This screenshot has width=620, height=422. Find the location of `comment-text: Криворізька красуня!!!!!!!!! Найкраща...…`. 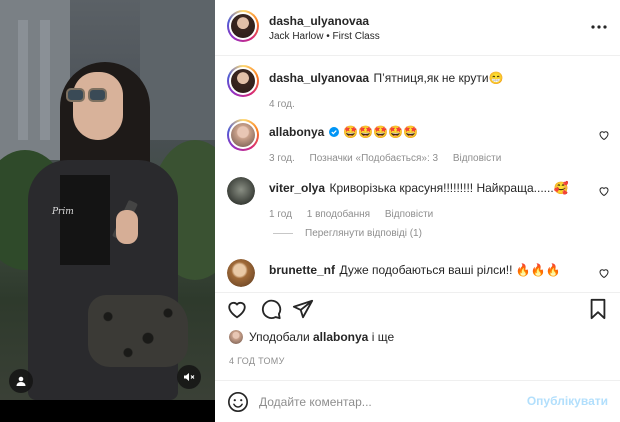

comment-text: Криворізька красуня!!!!!!!!! Найкраща...… is located at coordinates (449, 188).